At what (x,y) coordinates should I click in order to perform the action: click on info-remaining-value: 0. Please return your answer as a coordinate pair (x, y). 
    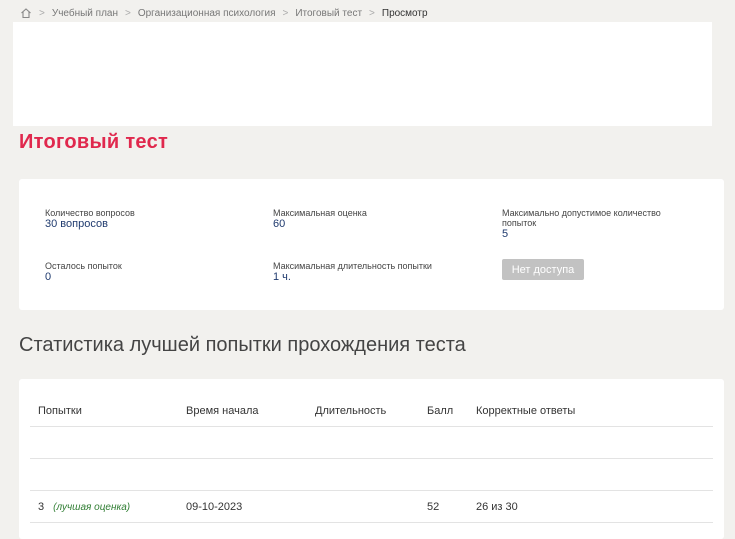
    Looking at the image, I should click on (48, 277).